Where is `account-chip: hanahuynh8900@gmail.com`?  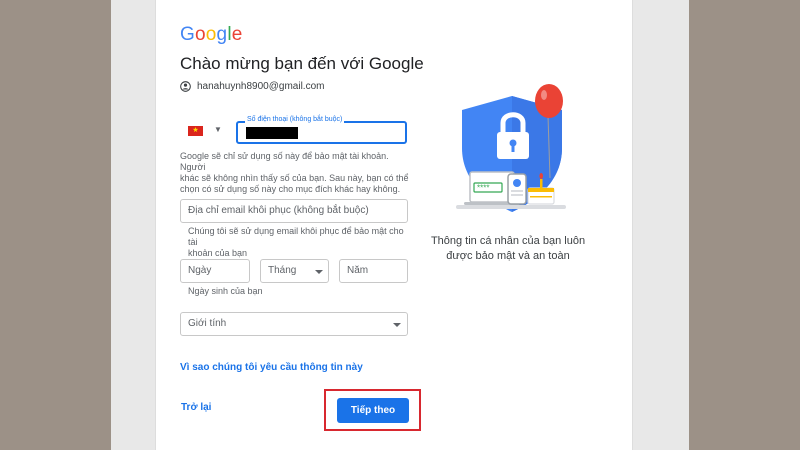
account-chip: hanahuynh8900@gmail.com is located at coordinates (252, 86).